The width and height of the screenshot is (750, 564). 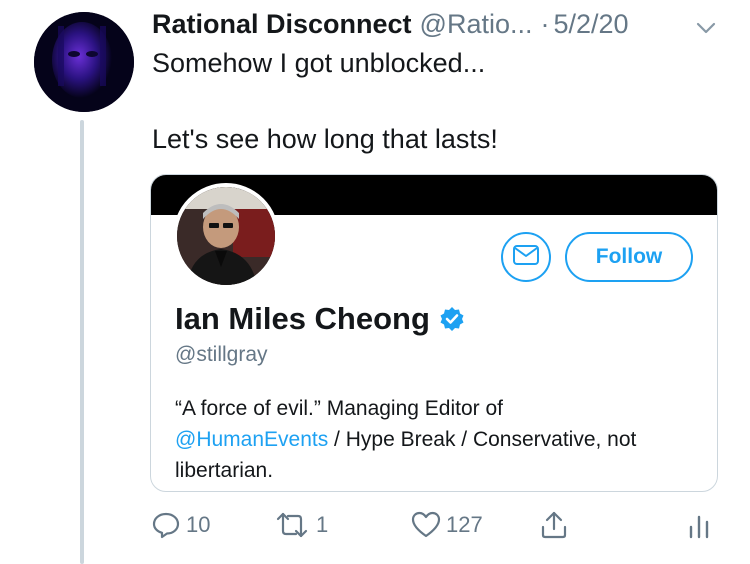 What do you see at coordinates (292, 525) in the screenshot?
I see `retweet-icon` at bounding box center [292, 525].